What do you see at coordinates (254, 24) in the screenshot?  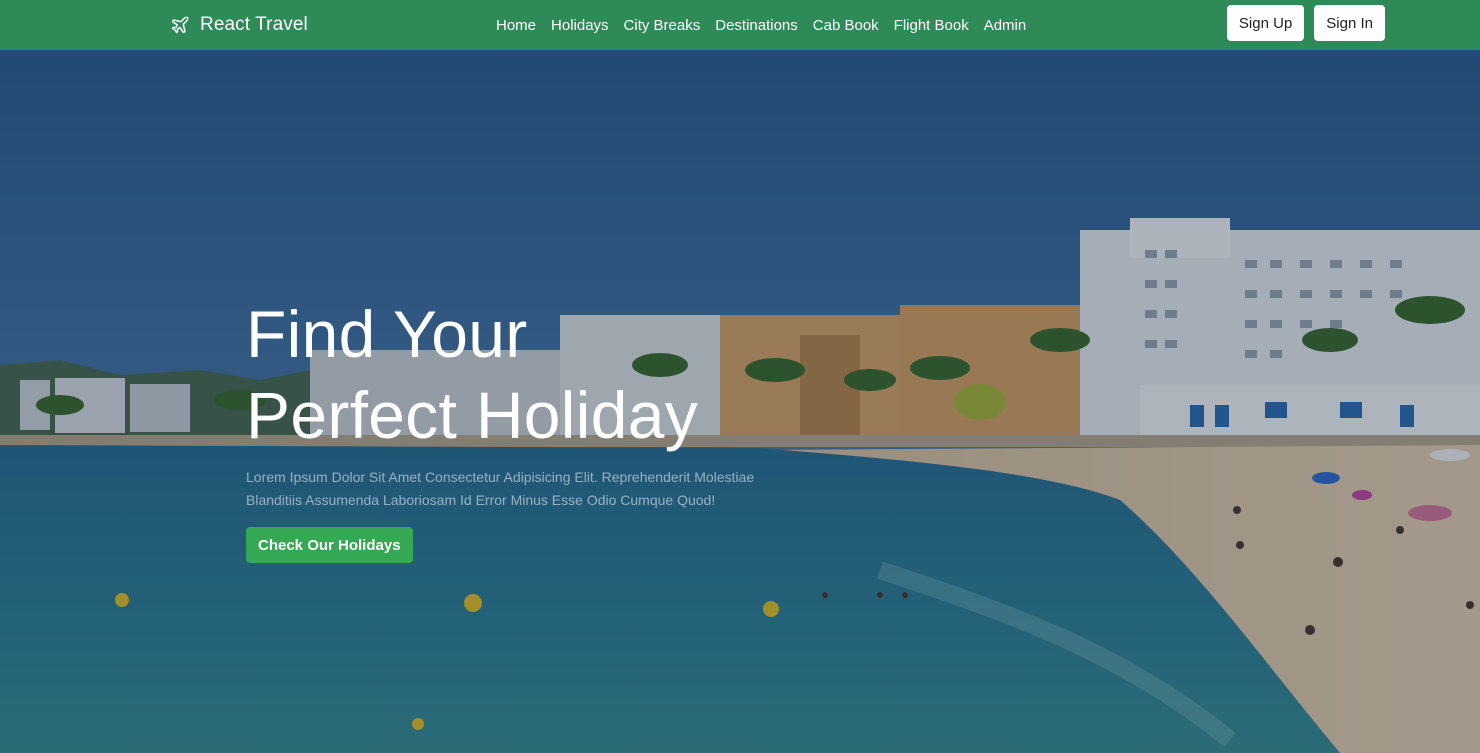 I see `brand-name: React Travel` at bounding box center [254, 24].